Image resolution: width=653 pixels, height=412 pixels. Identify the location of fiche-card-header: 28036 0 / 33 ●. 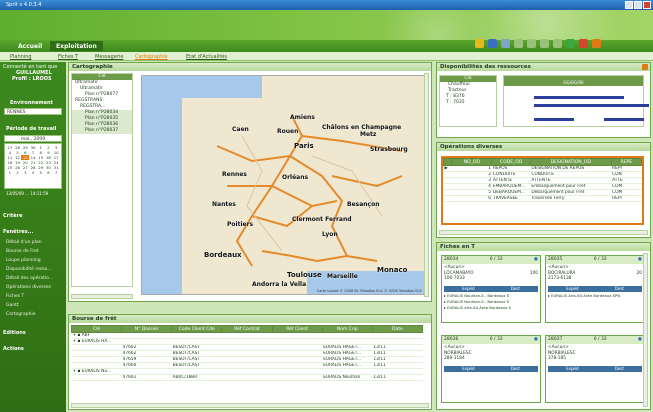
(491, 340).